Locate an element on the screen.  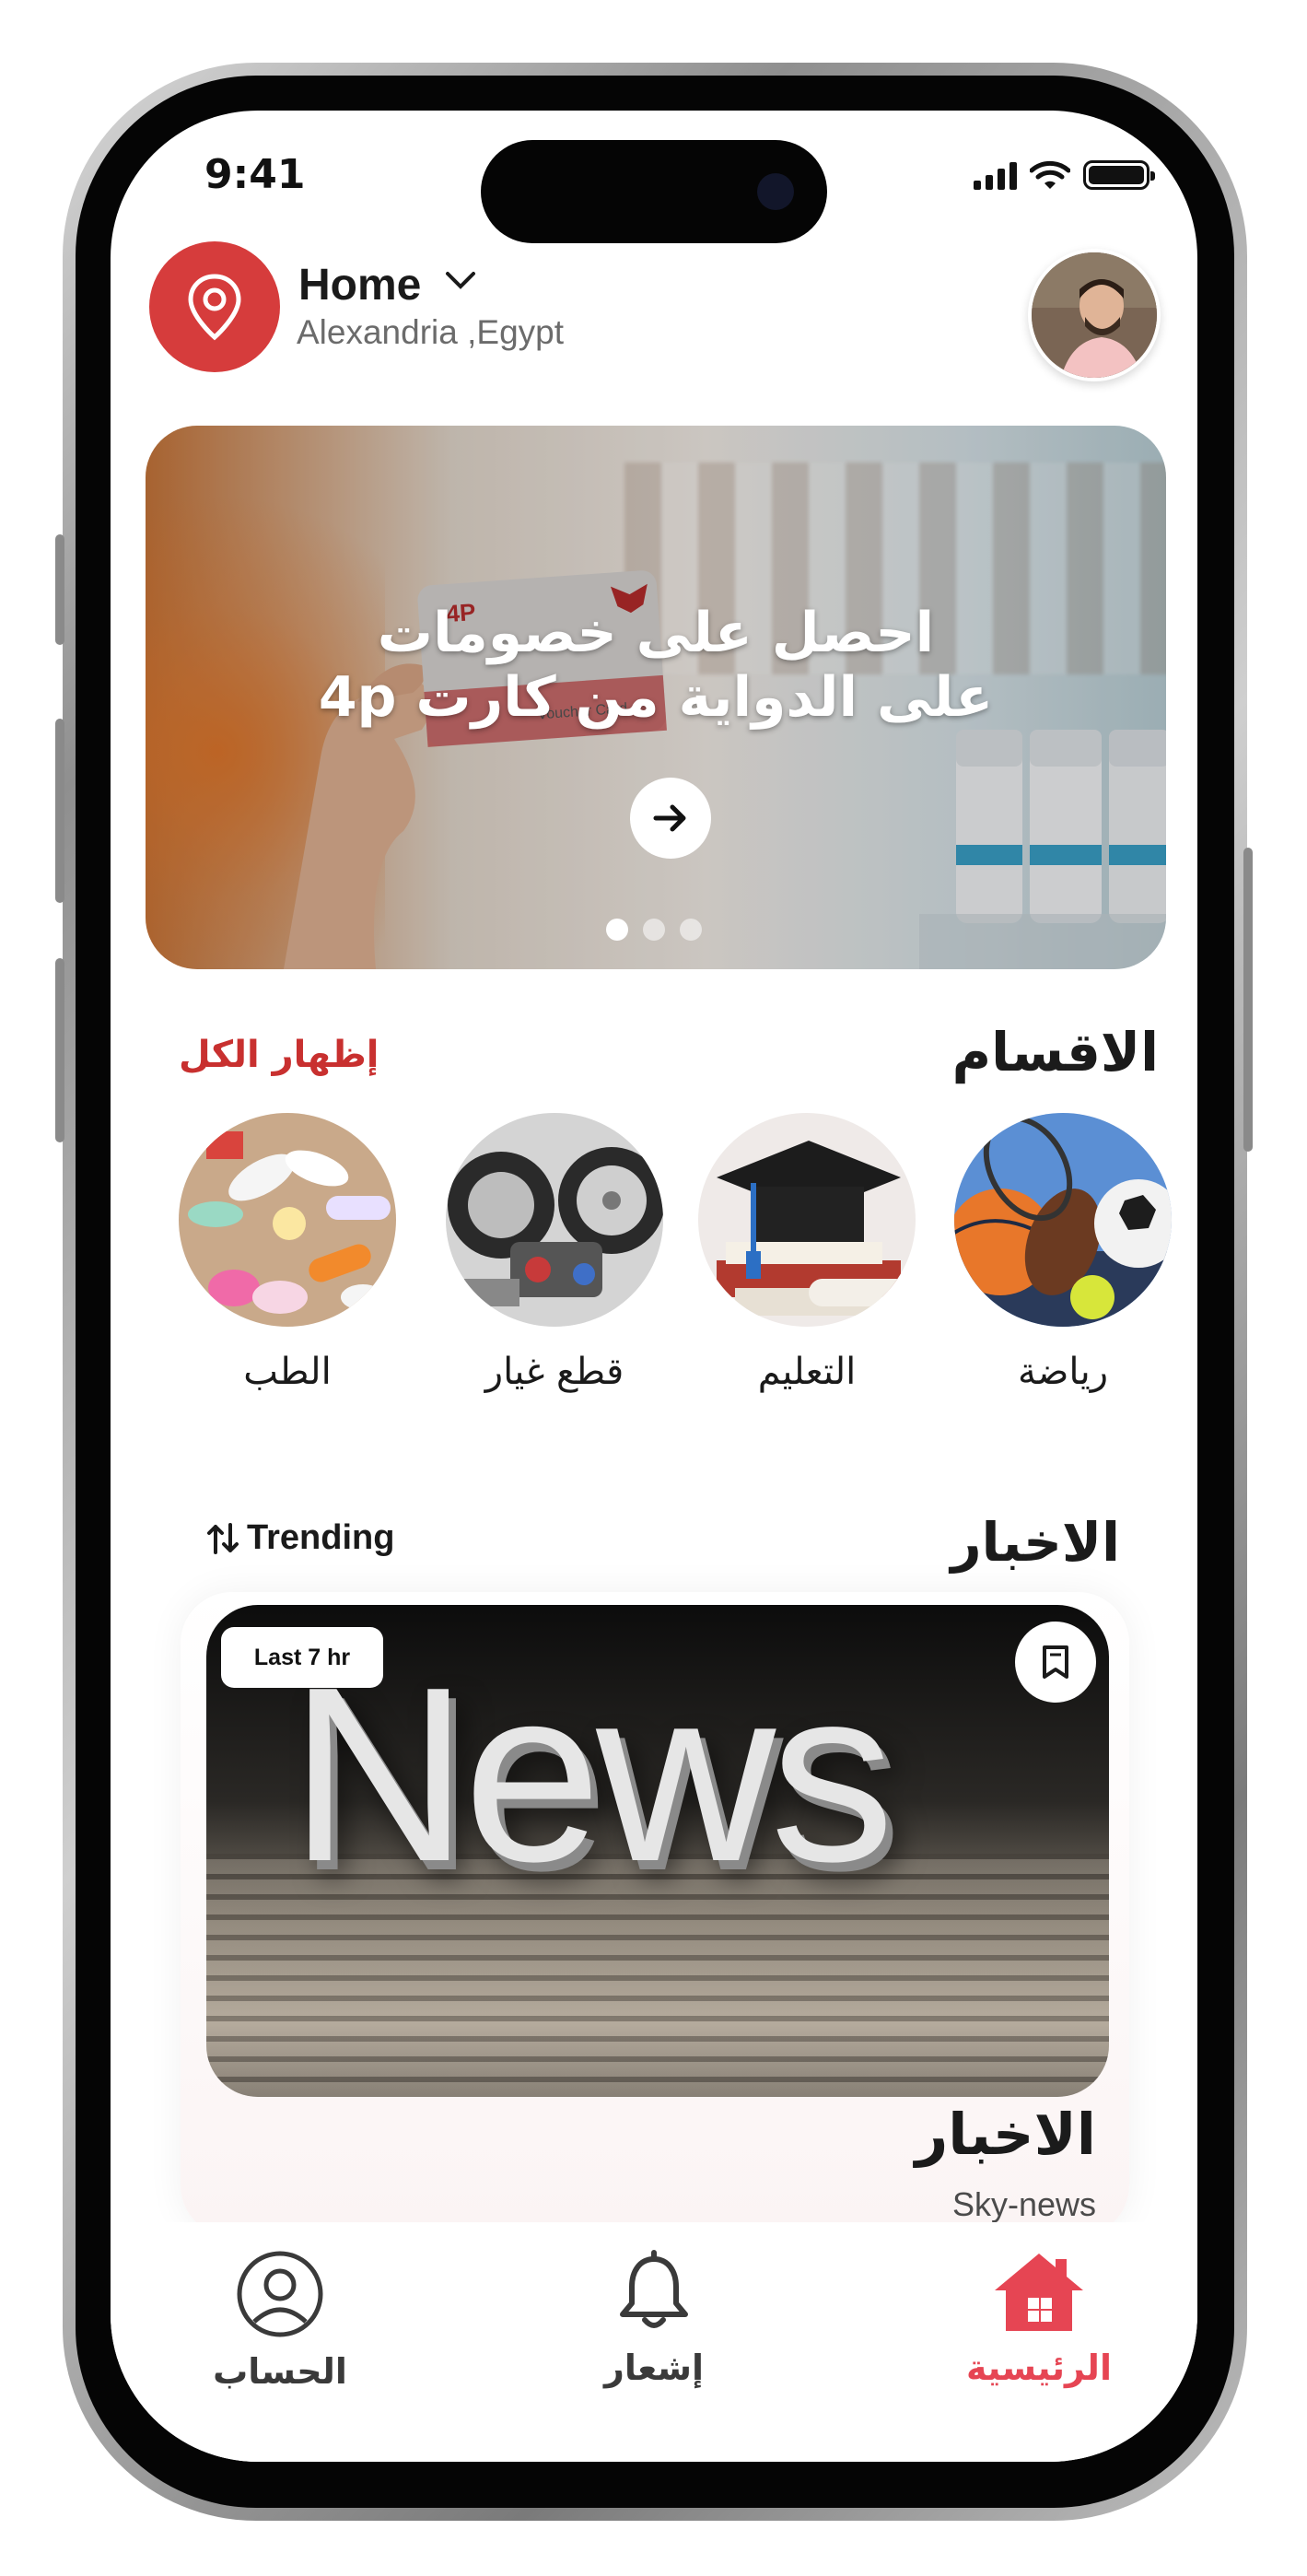
tab-notifications: إشعار is located at coordinates (654, 2319).